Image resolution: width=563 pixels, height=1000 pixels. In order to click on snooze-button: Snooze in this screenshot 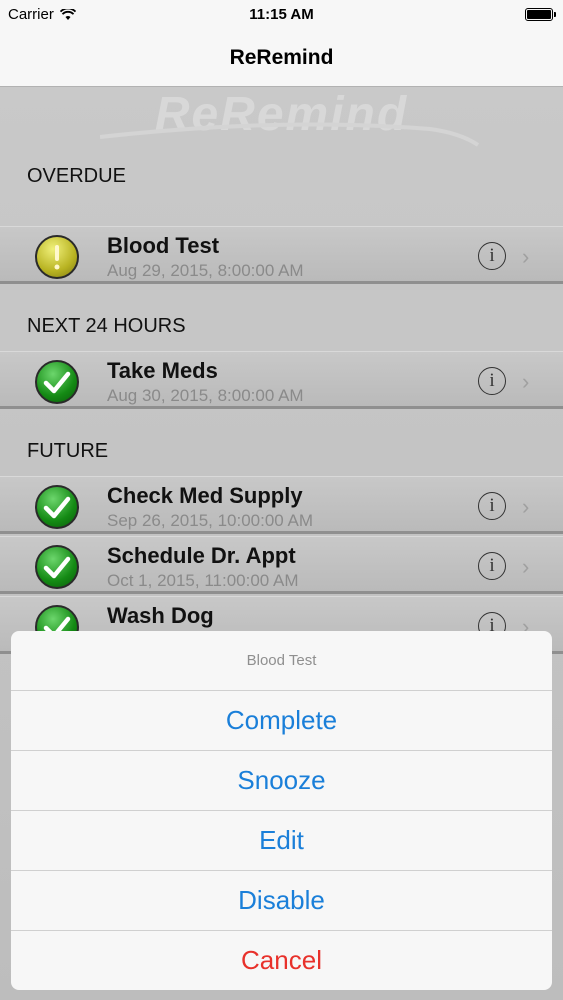, I will do `click(281, 781)`.